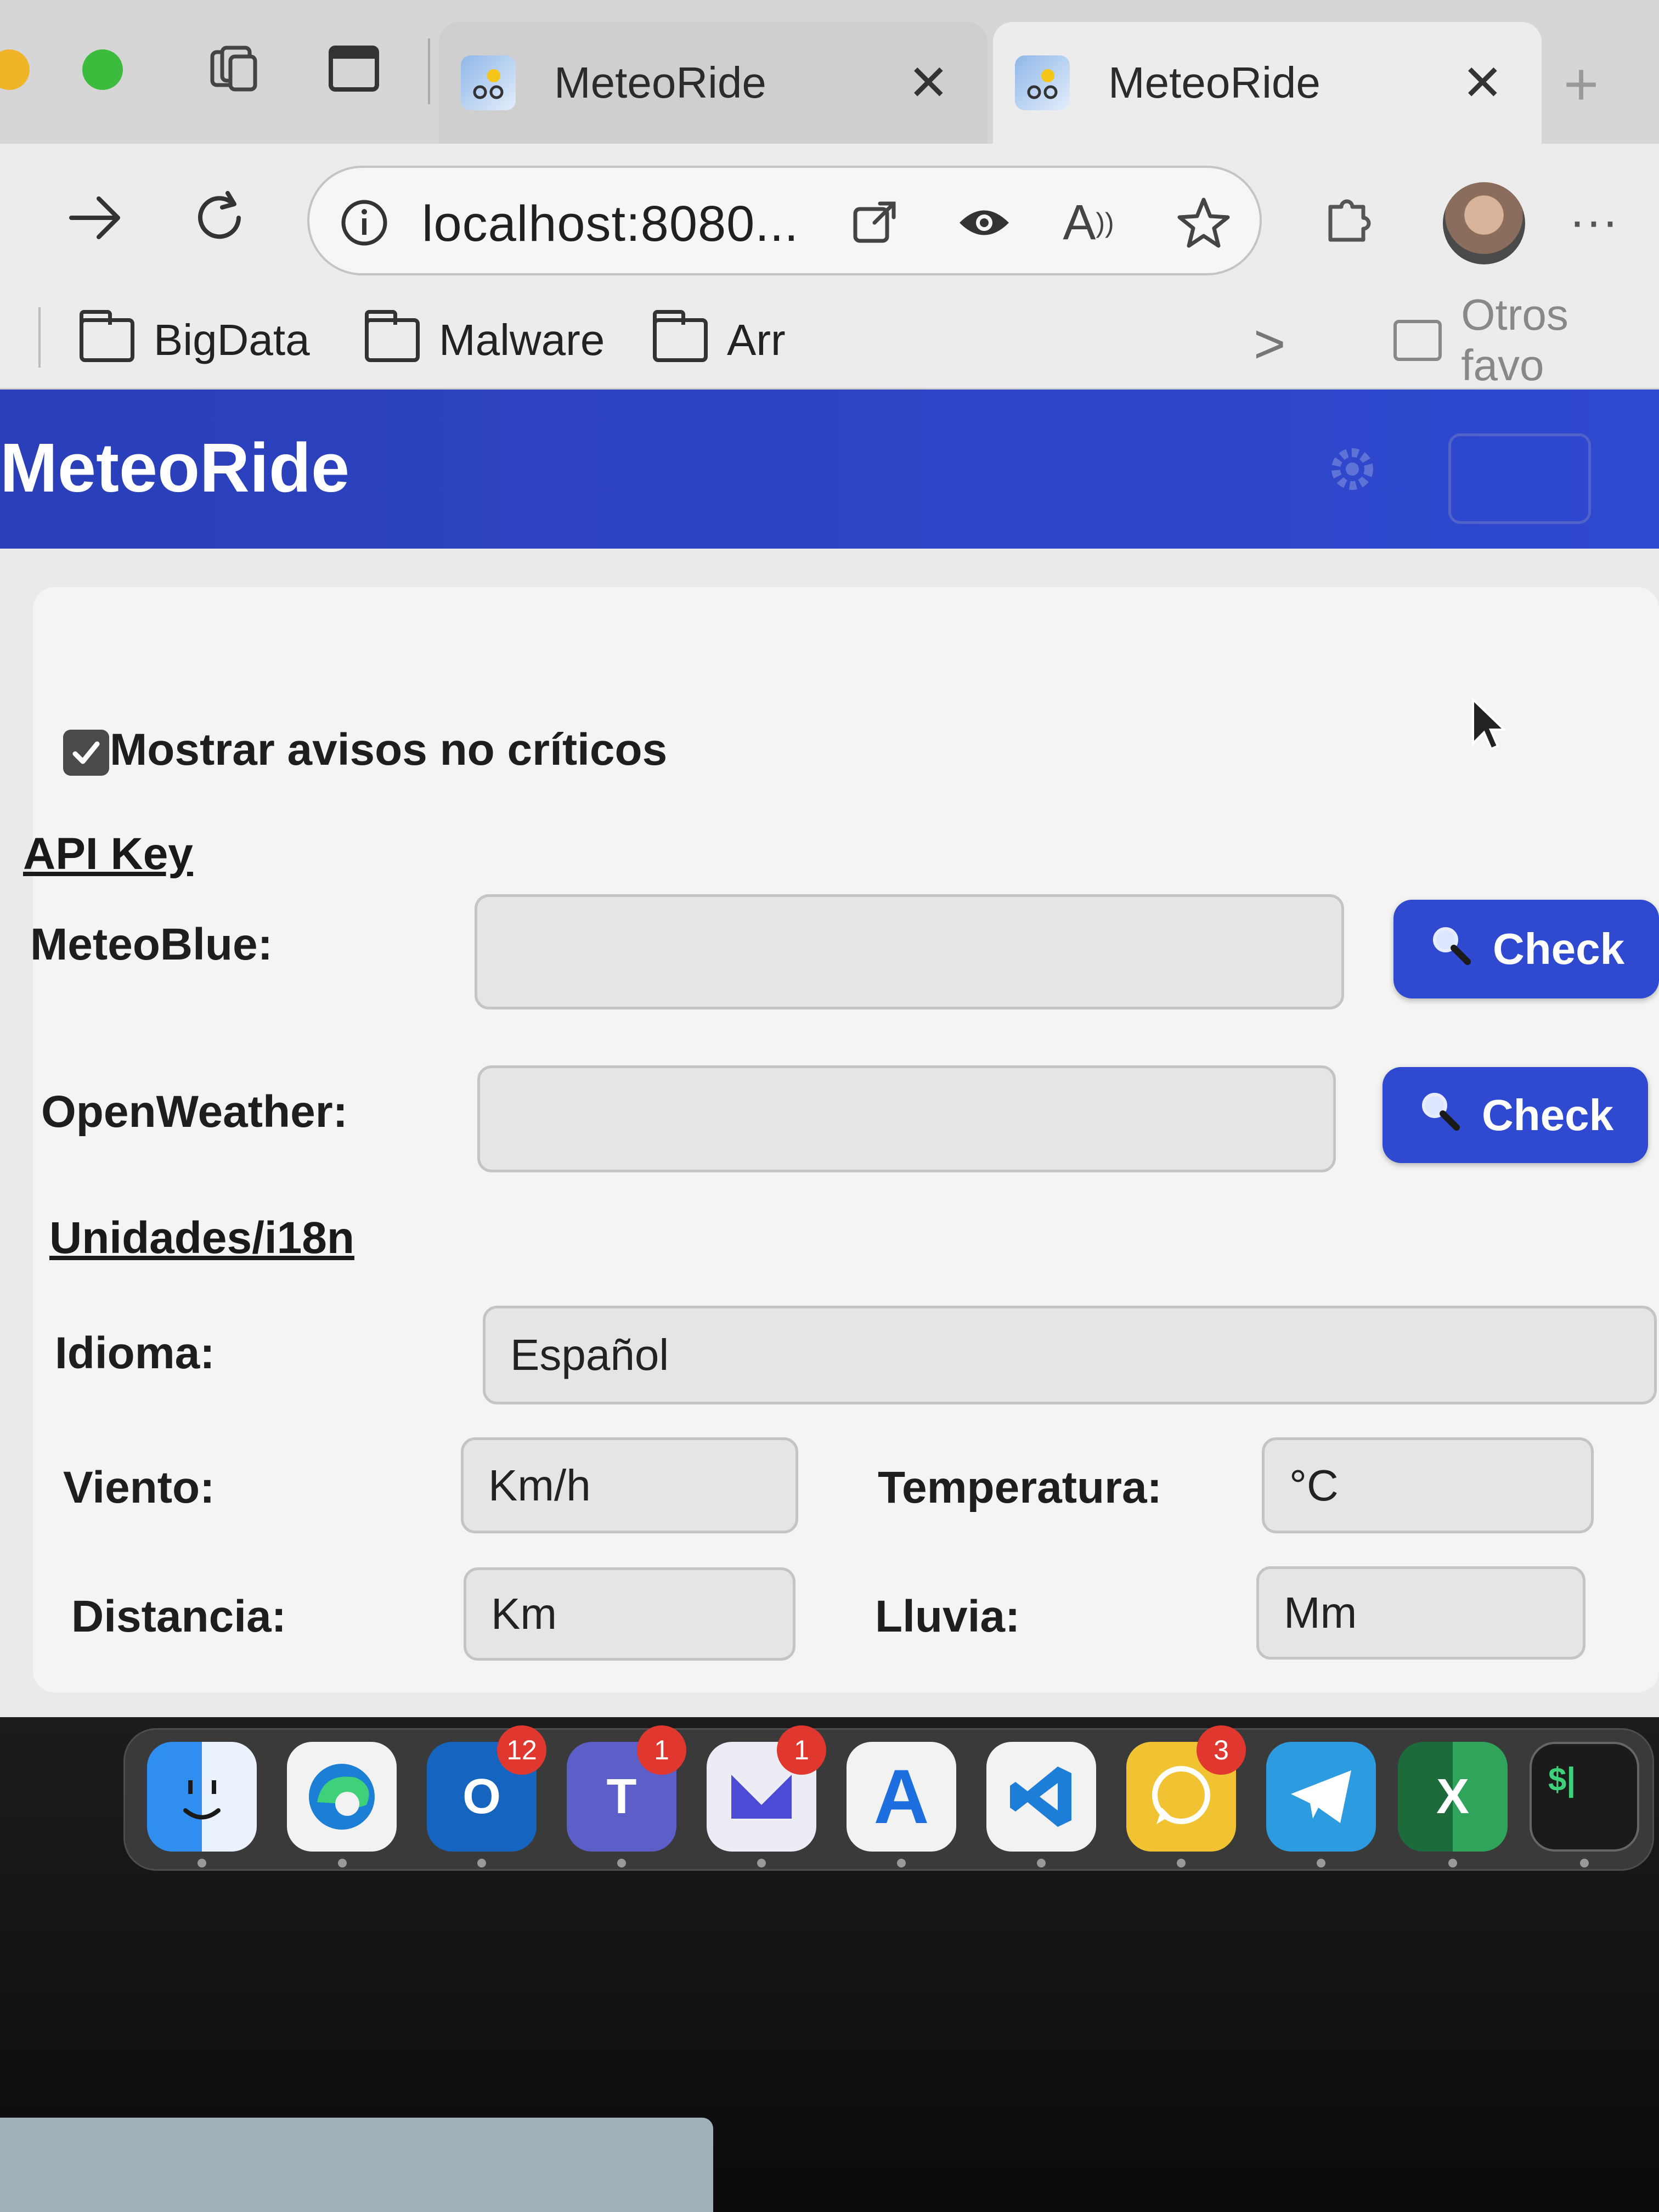  What do you see at coordinates (201, 1238) in the screenshot?
I see `units-section-title: Unidades/i18n` at bounding box center [201, 1238].